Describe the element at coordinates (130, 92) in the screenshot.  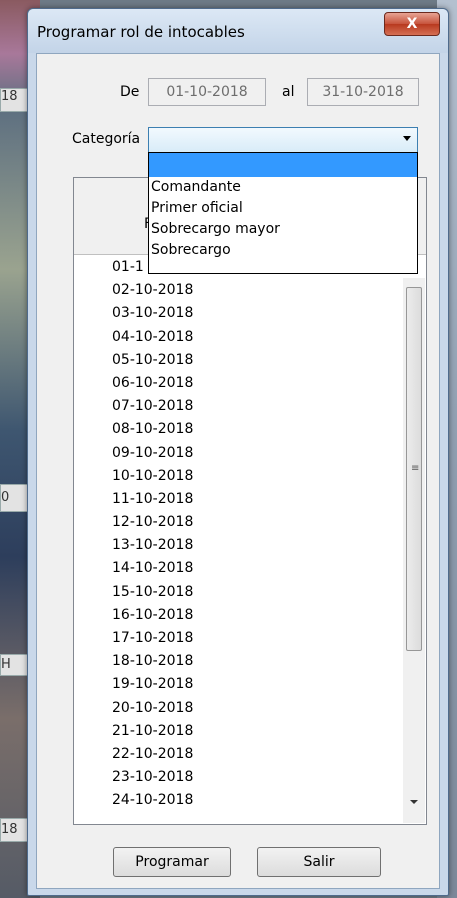
I see `from-label: De` at that location.